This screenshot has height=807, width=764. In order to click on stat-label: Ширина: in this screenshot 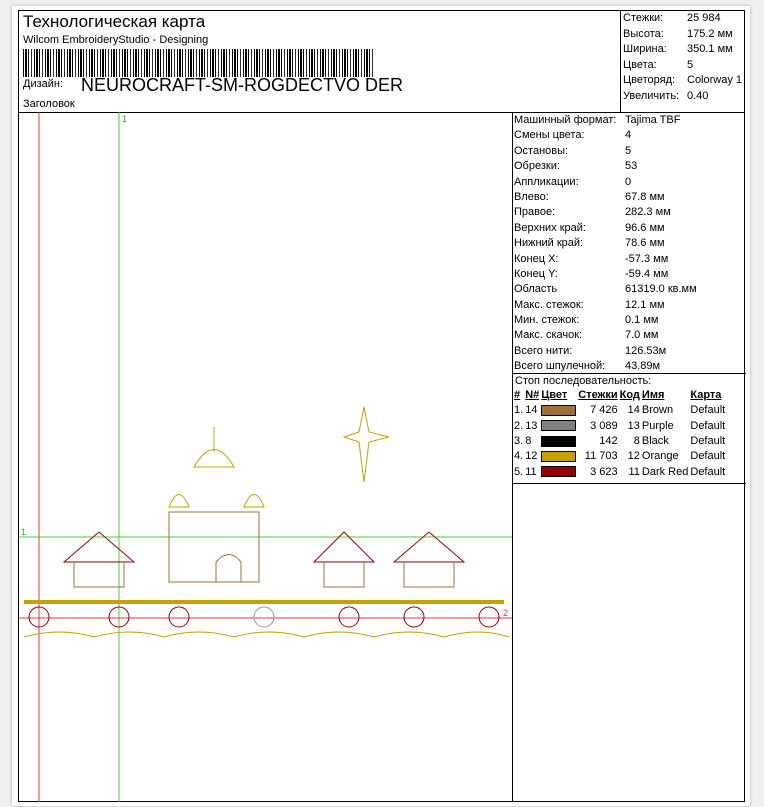, I will do `click(645, 49)`.